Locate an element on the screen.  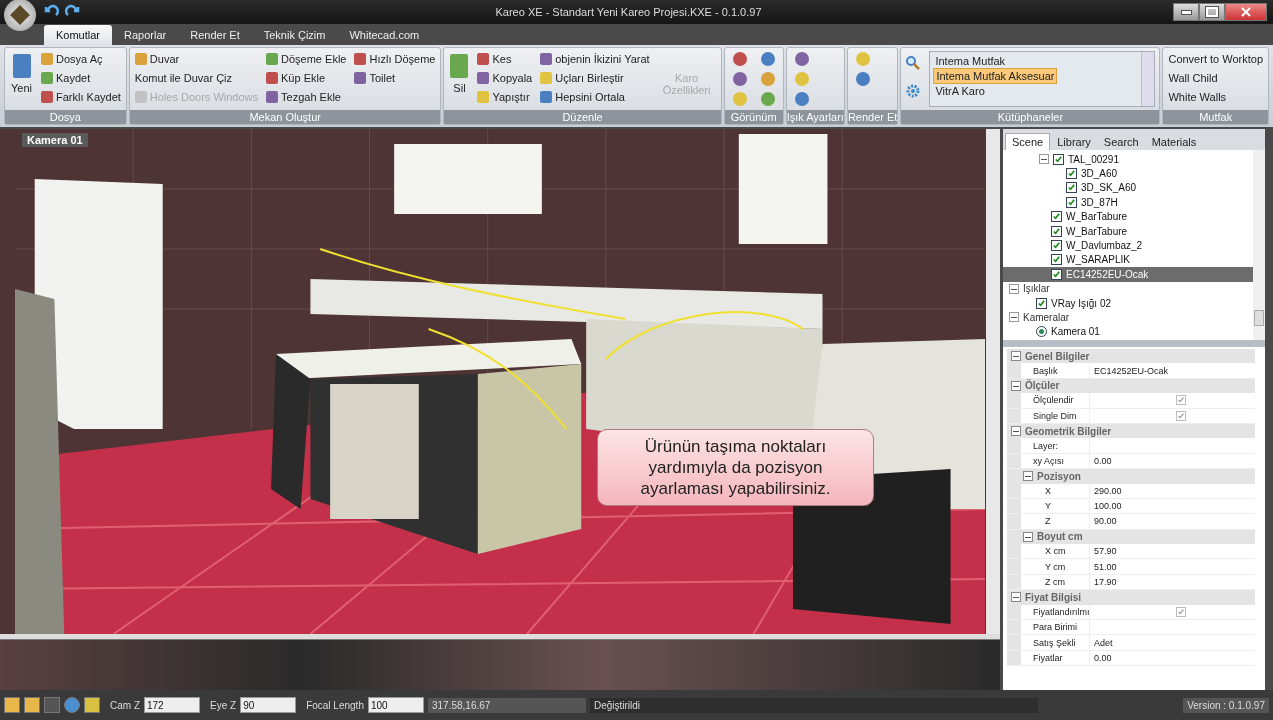
ribbon-button: Döşeme Ekle is located at coordinates (306, 58).